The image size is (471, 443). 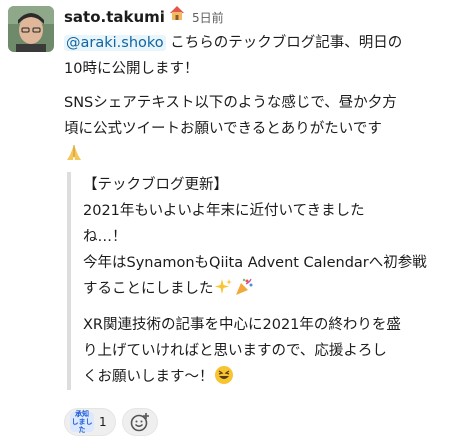 What do you see at coordinates (242, 325) in the screenshot?
I see `quote-text: XR関連技術の記事を中心に2021年の終わりを盛` at bounding box center [242, 325].